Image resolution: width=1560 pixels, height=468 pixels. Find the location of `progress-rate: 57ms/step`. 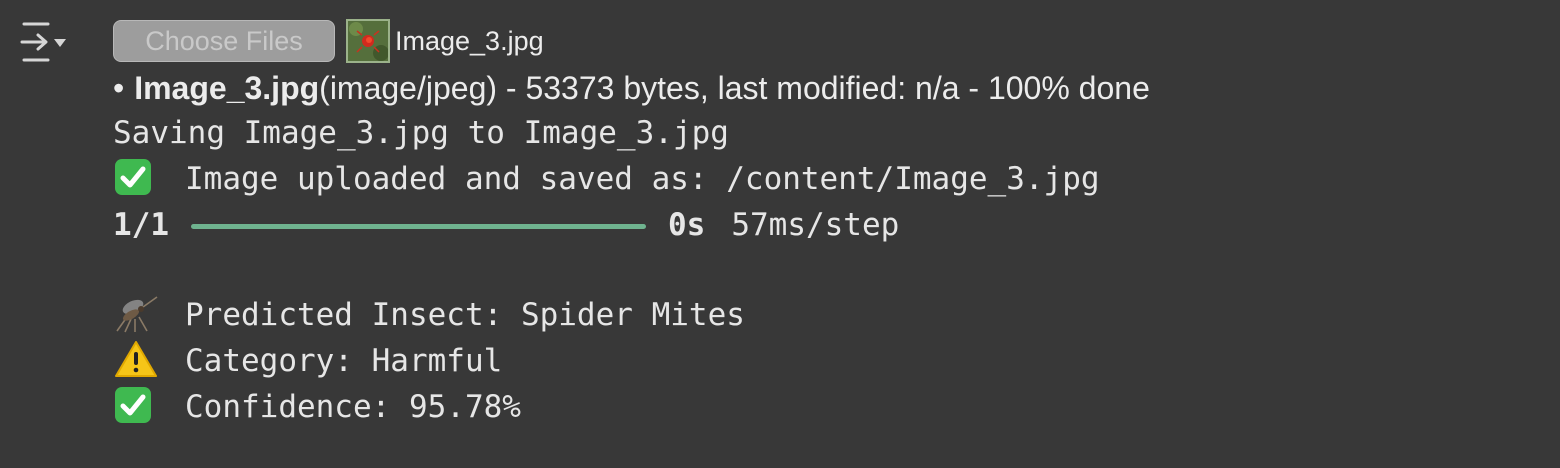

progress-rate: 57ms/step is located at coordinates (815, 225).